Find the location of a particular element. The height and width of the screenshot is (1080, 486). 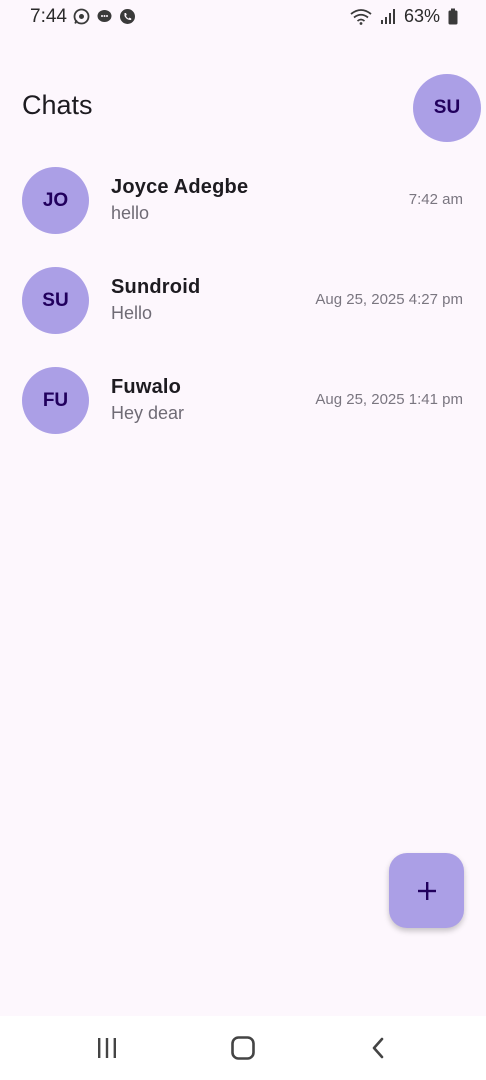

status-time: 7:44 is located at coordinates (48, 16).